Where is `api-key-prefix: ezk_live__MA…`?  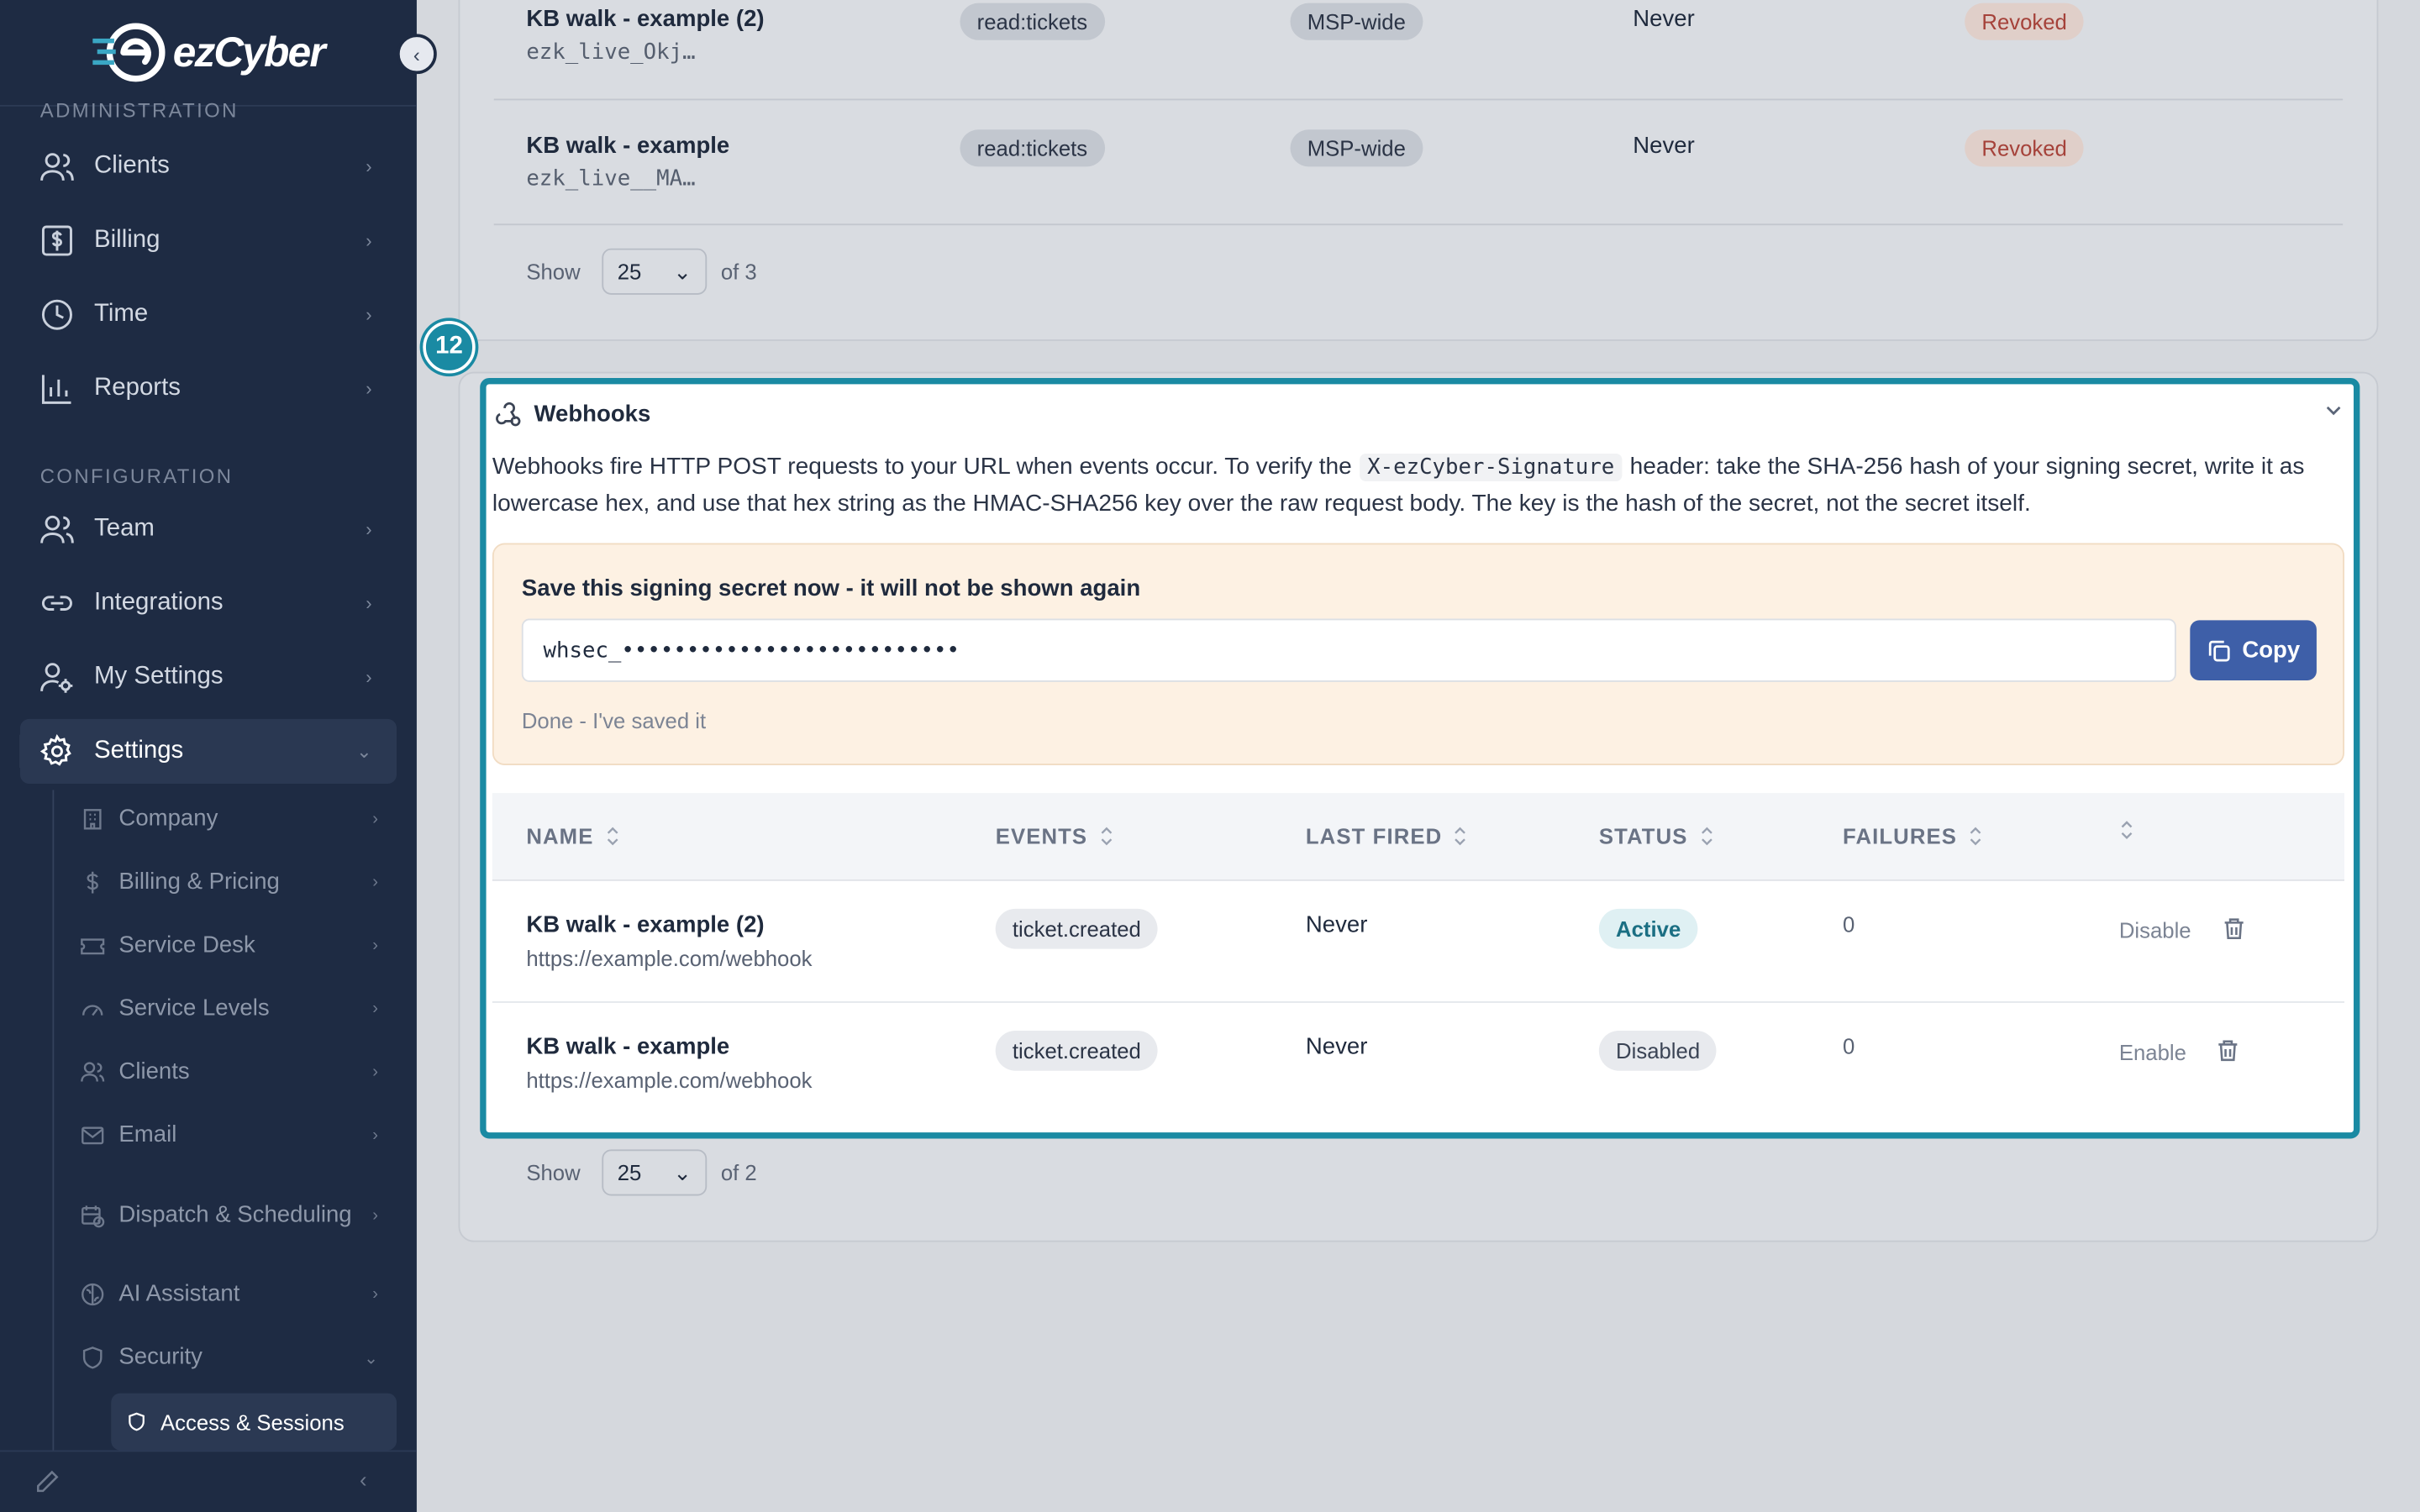
api-key-prefix: ezk_live__MA… is located at coordinates (611, 179).